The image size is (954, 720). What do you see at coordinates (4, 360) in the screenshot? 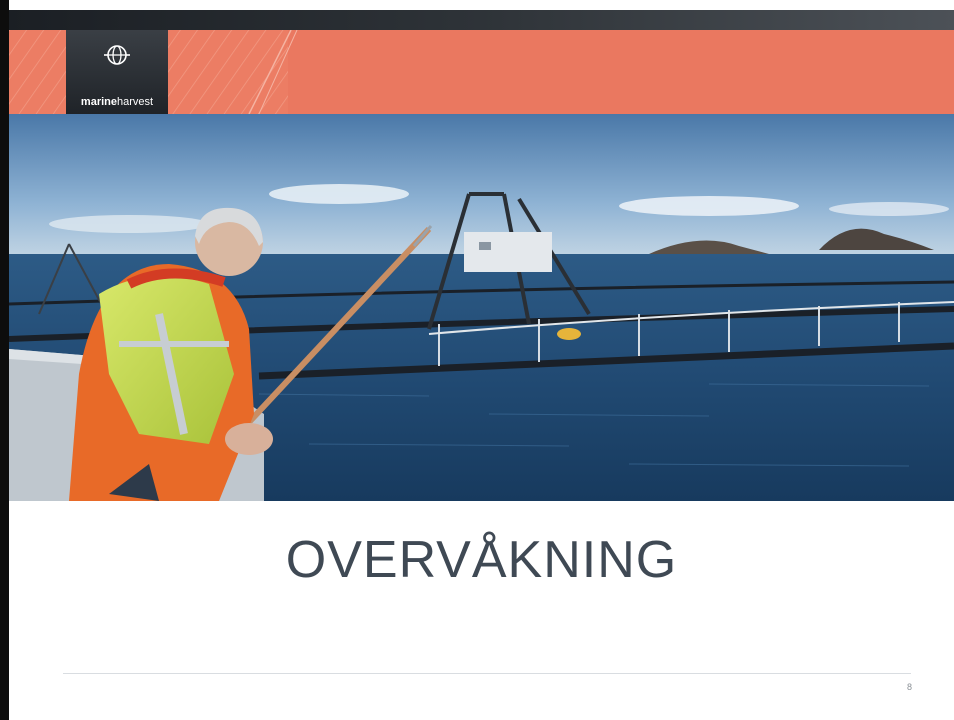
I see `slide-left-edge` at bounding box center [4, 360].